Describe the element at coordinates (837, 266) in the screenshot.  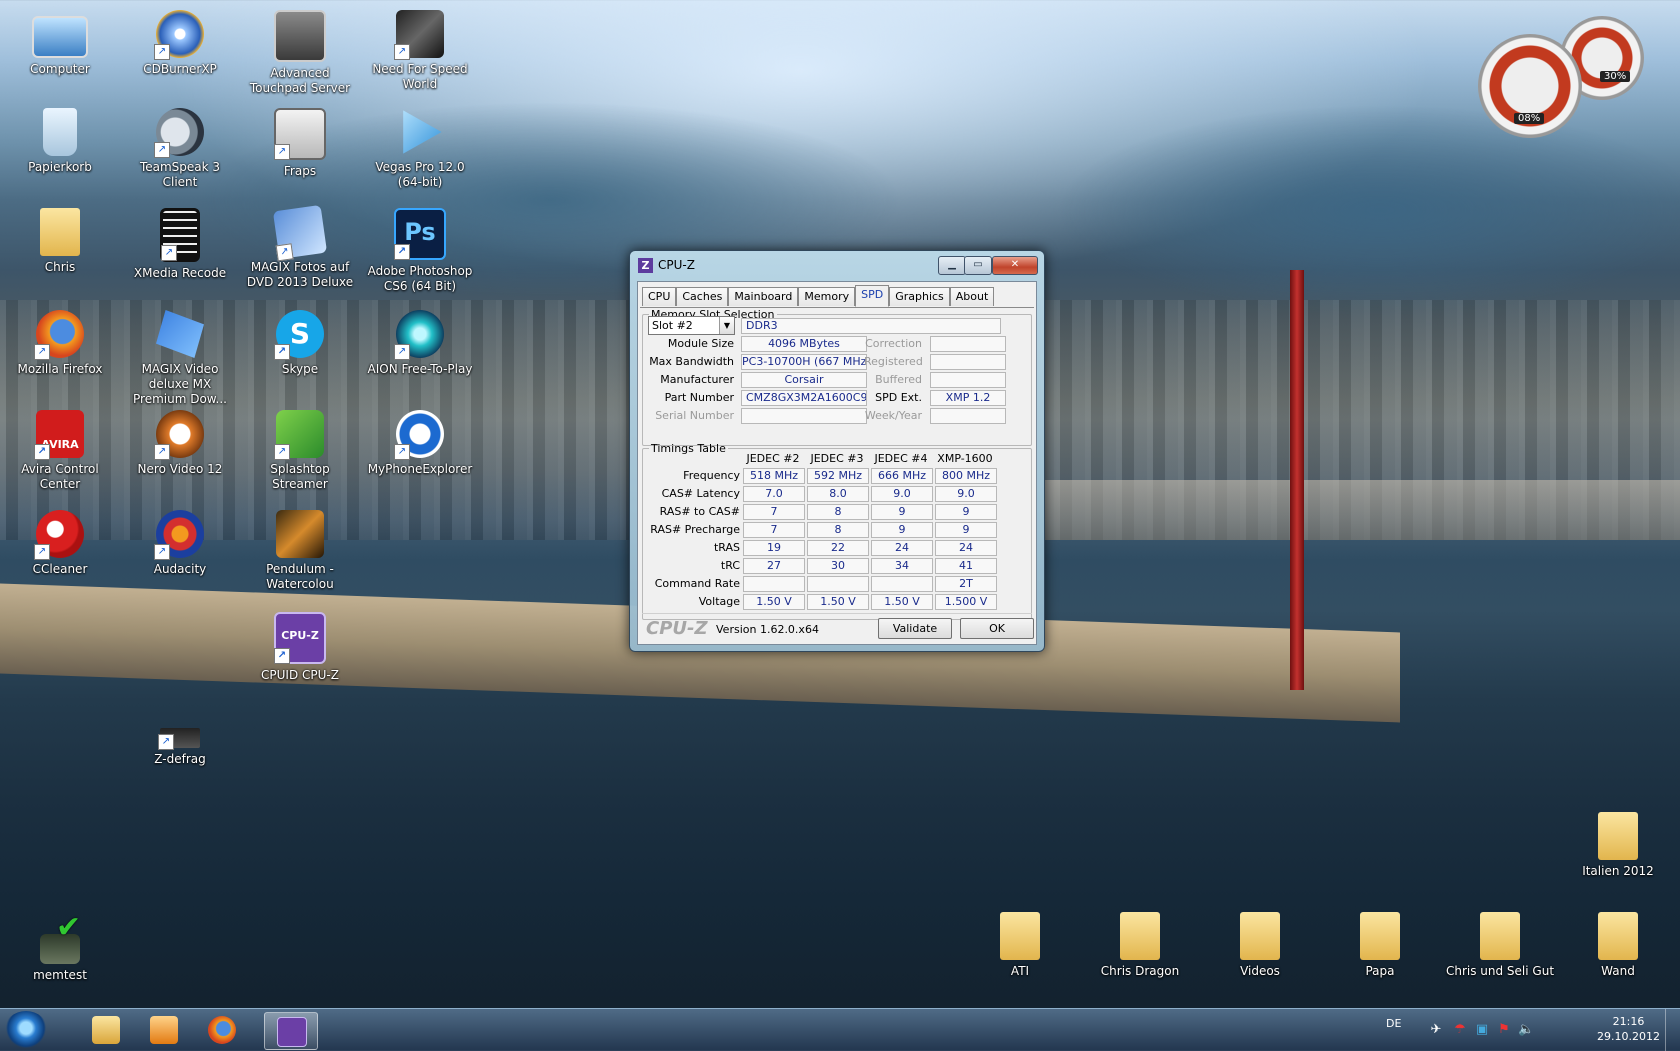
I see `title-bar: Z CPU-Z ▁ ▭ ✕` at that location.